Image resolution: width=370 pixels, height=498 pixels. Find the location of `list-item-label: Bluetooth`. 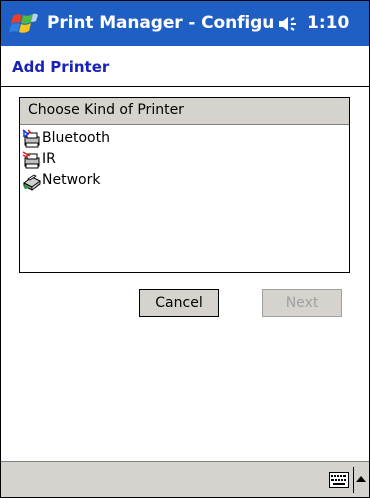

list-item-label: Bluetooth is located at coordinates (76, 138).